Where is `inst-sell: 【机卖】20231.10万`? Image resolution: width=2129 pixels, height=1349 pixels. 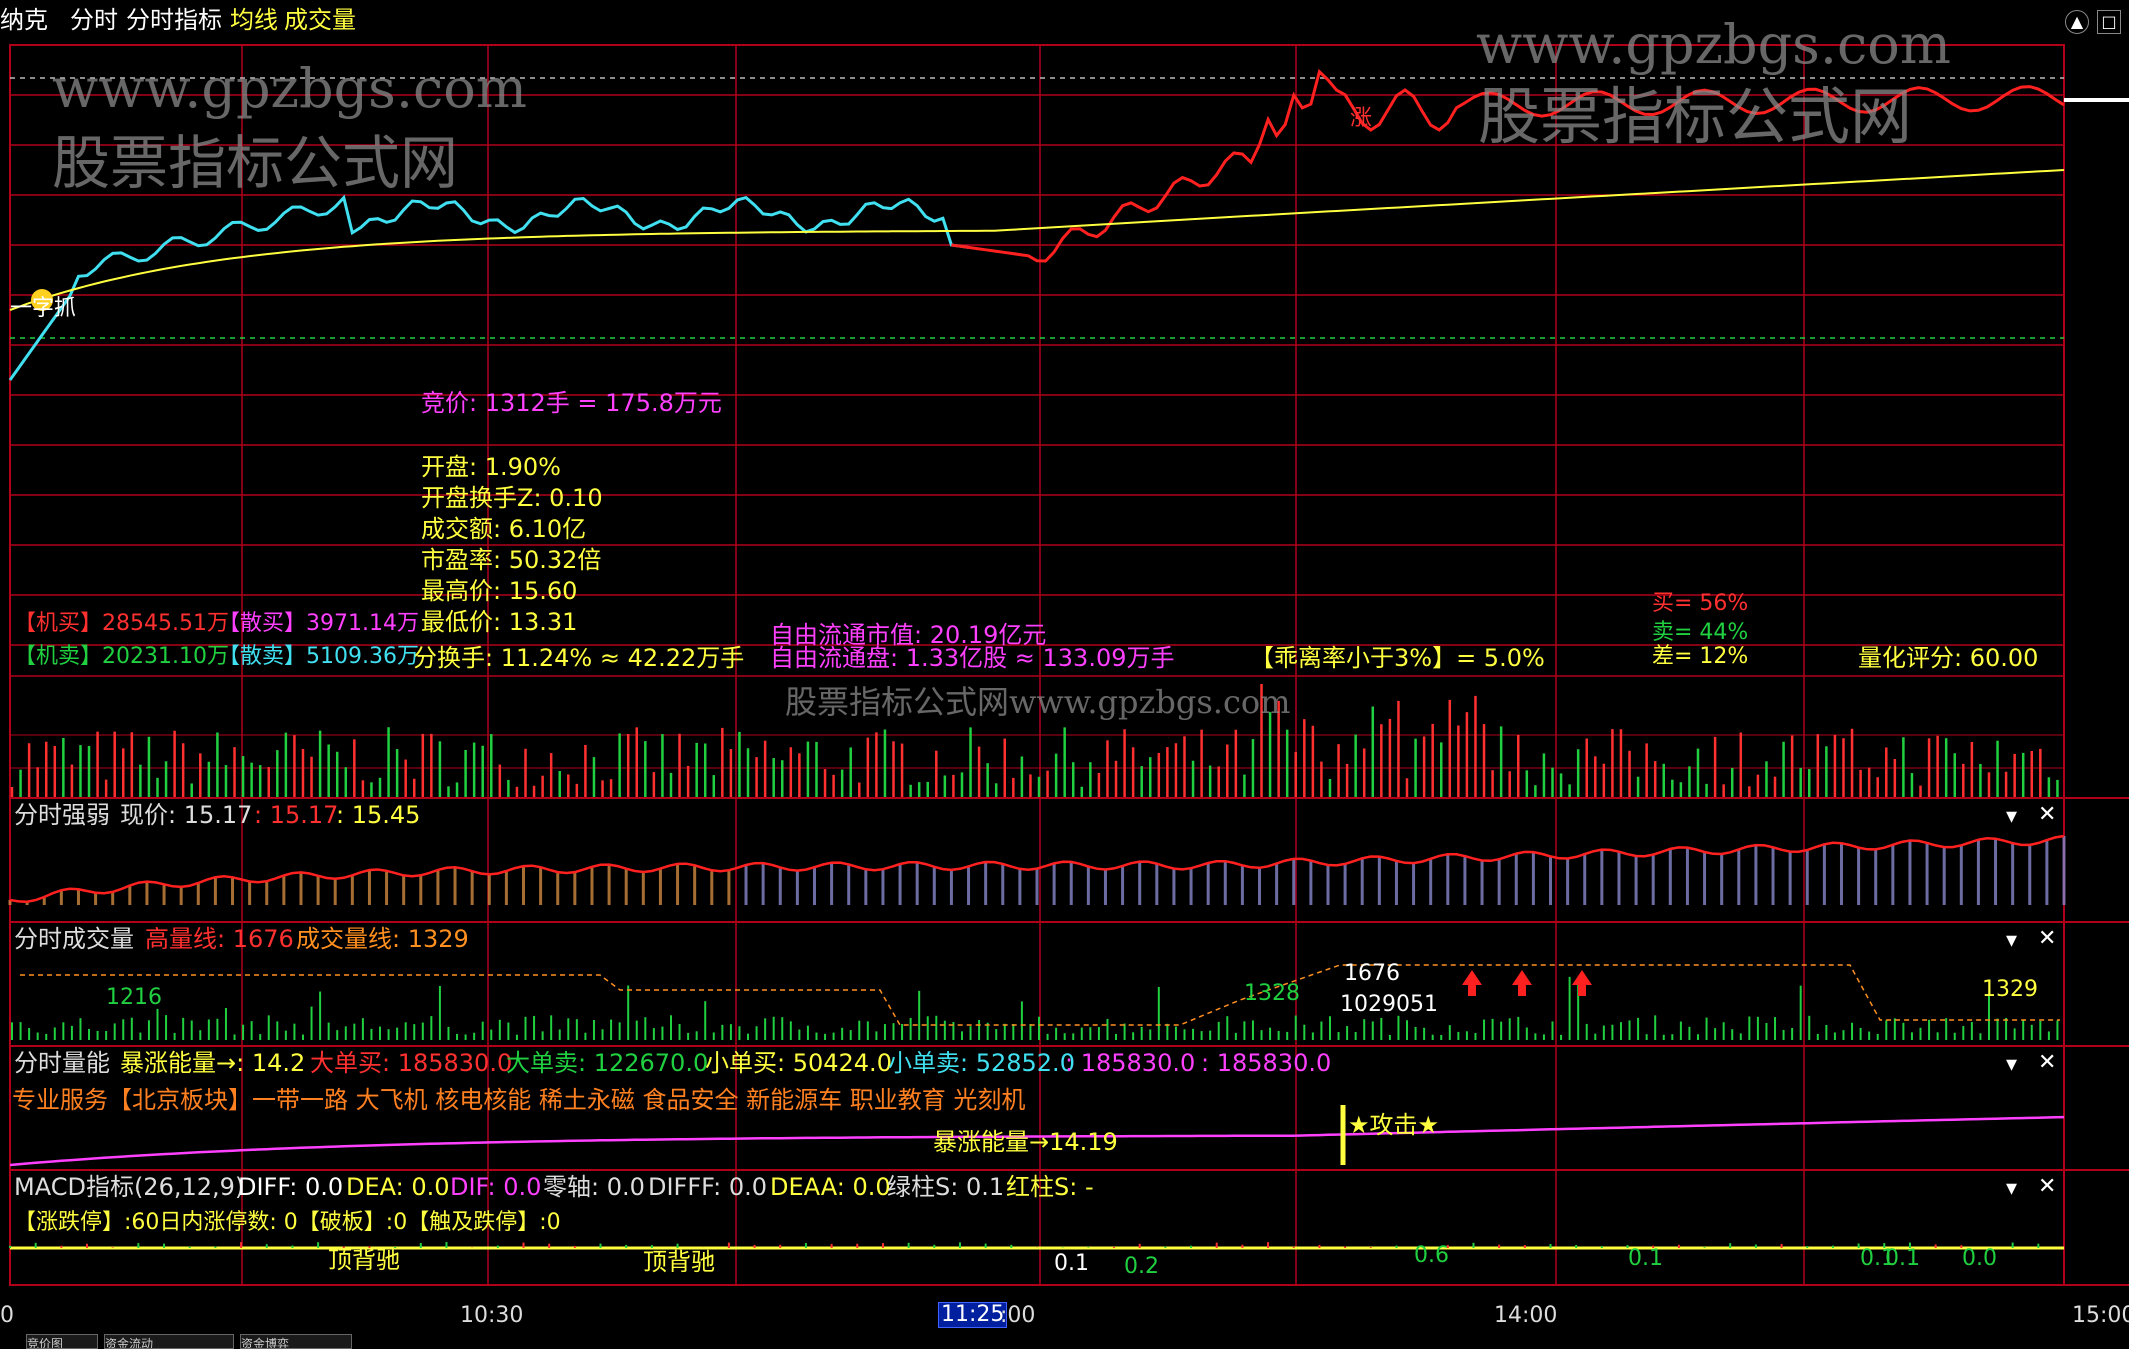
inst-sell: 【机卖】20231.10万 is located at coordinates (121, 656).